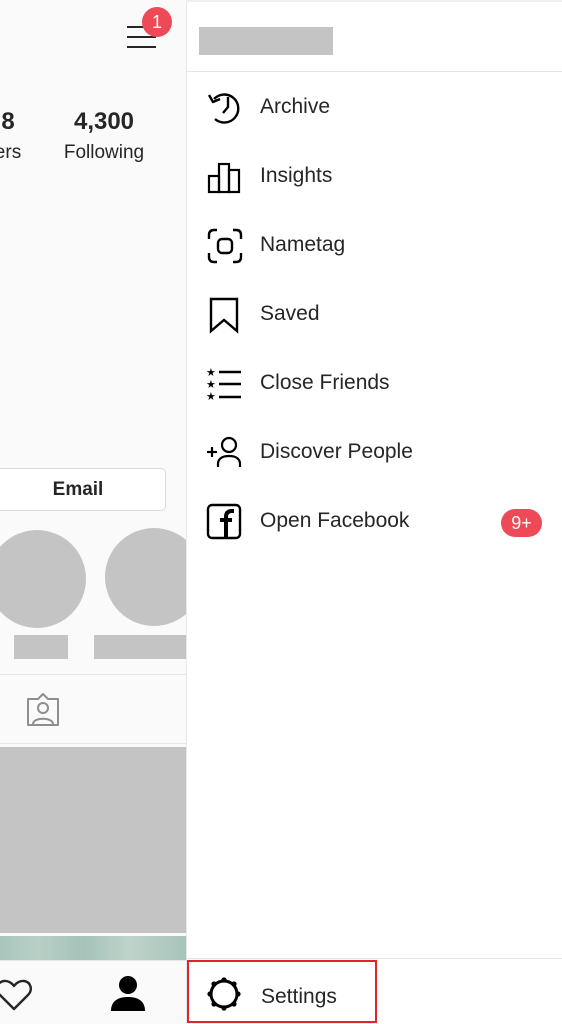 The image size is (562, 1024). I want to click on tagged-person-icon, so click(43, 709).